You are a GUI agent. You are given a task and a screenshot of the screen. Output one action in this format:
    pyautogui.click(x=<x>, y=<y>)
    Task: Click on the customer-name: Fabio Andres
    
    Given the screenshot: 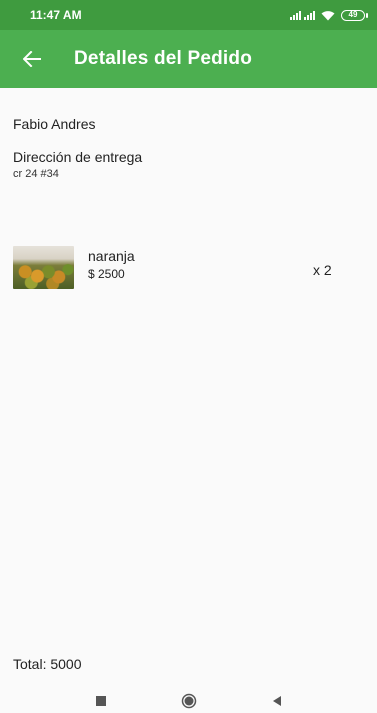 What is the action you would take?
    pyautogui.click(x=54, y=124)
    